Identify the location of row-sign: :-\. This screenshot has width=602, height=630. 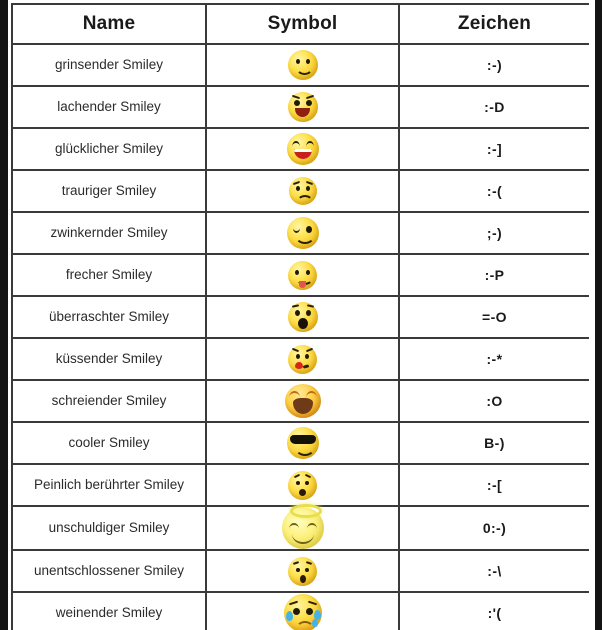
(493, 571).